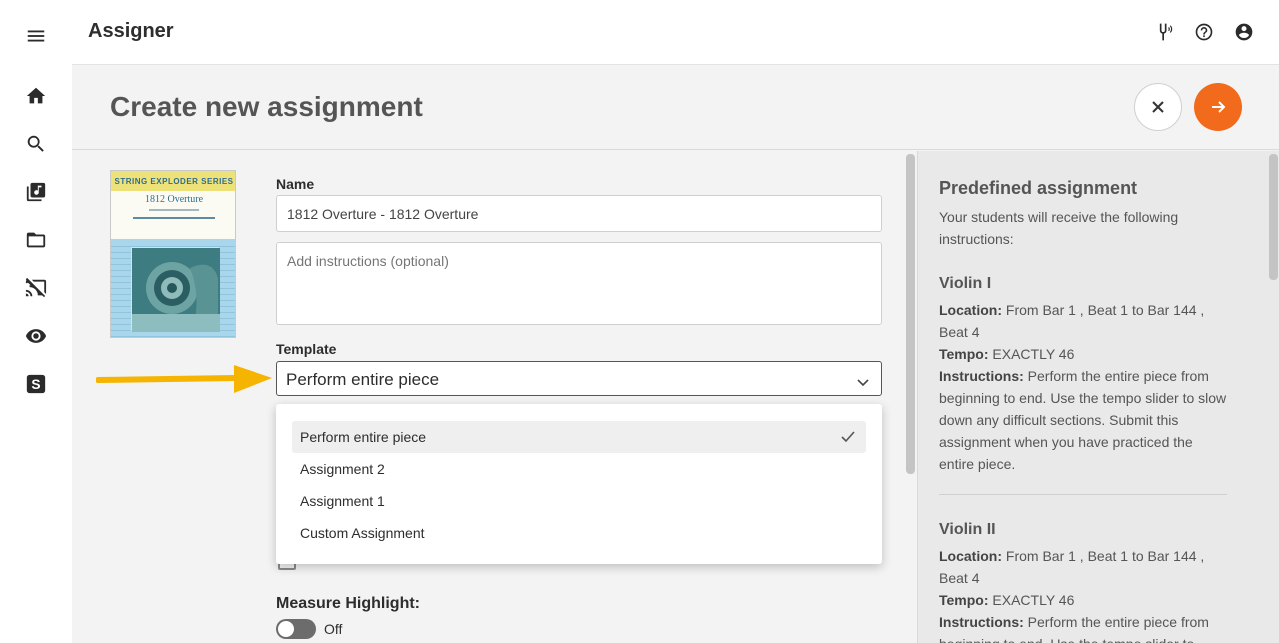  I want to click on part-name: Violin II, so click(967, 529).